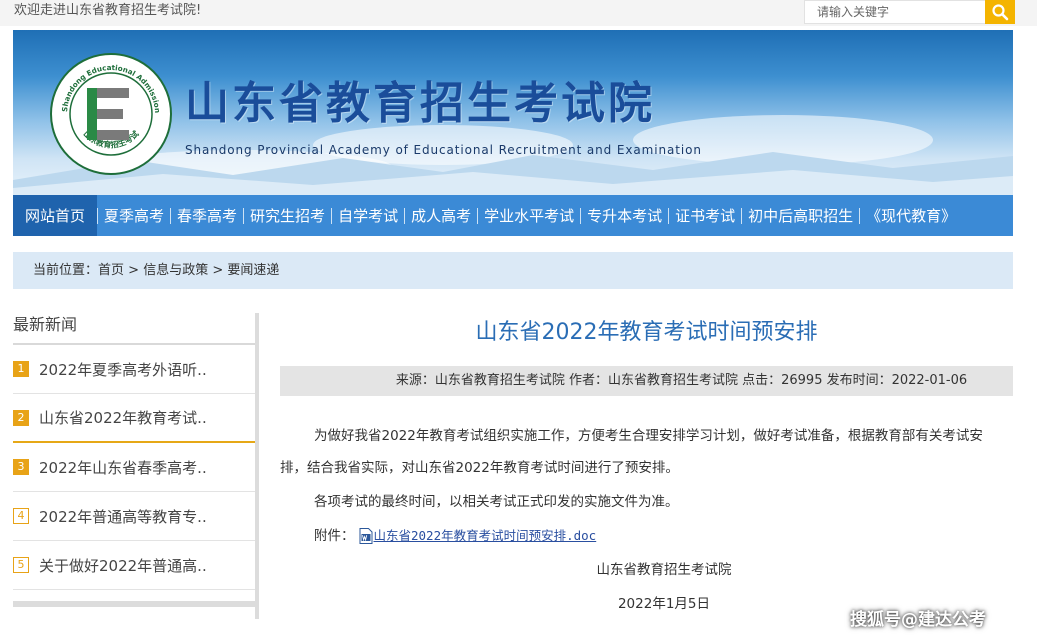  I want to click on breadcrumb: 当前位置：首页 > 信息与政策 > 要闻速递, so click(513, 270).